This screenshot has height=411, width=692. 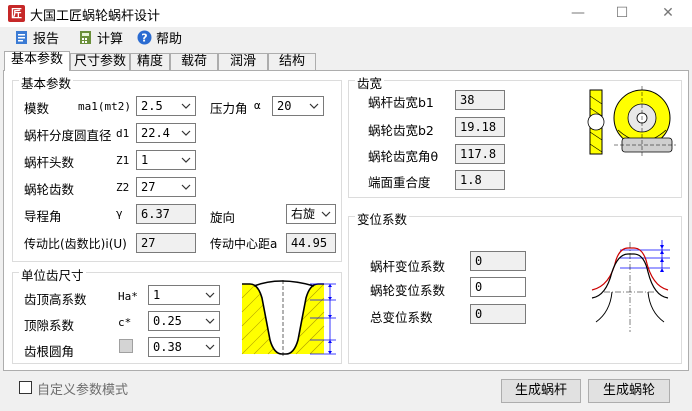 I want to click on wheel-width-angle-label: 蜗轮齿宽角θ, so click(x=403, y=156).